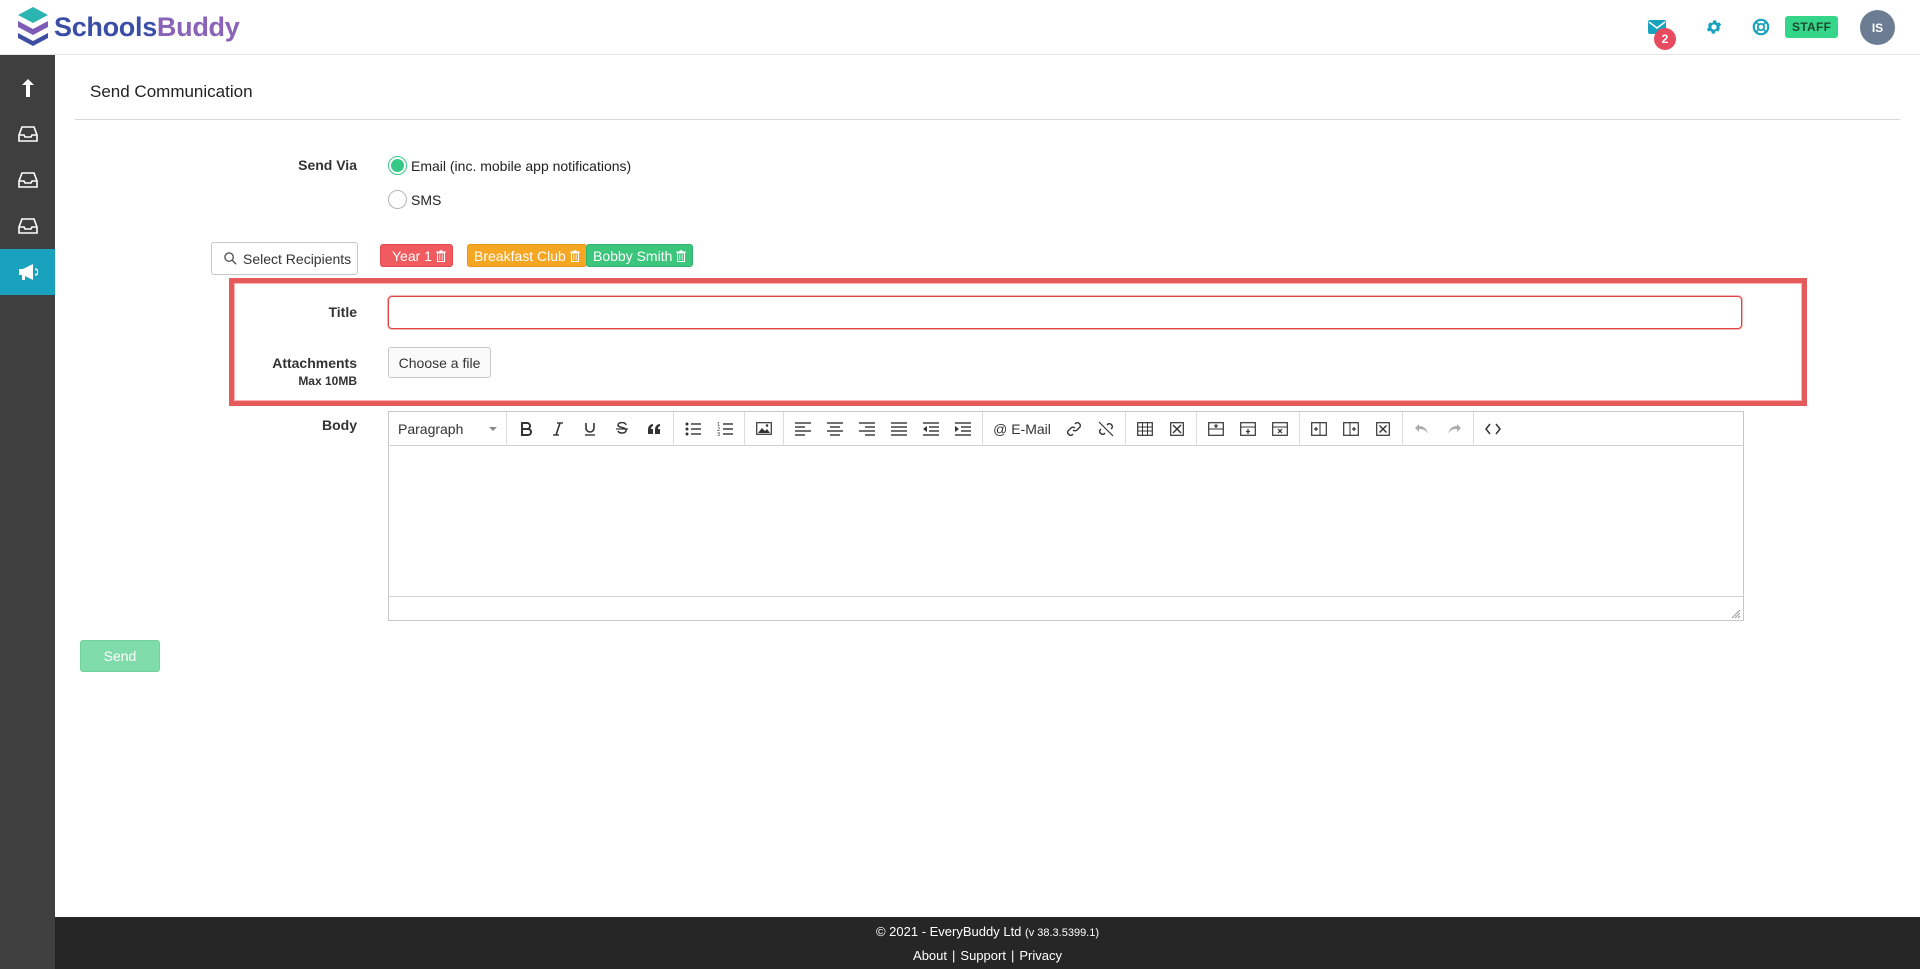 This screenshot has width=1920, height=969. What do you see at coordinates (397, 165) in the screenshot?
I see `radio-email` at bounding box center [397, 165].